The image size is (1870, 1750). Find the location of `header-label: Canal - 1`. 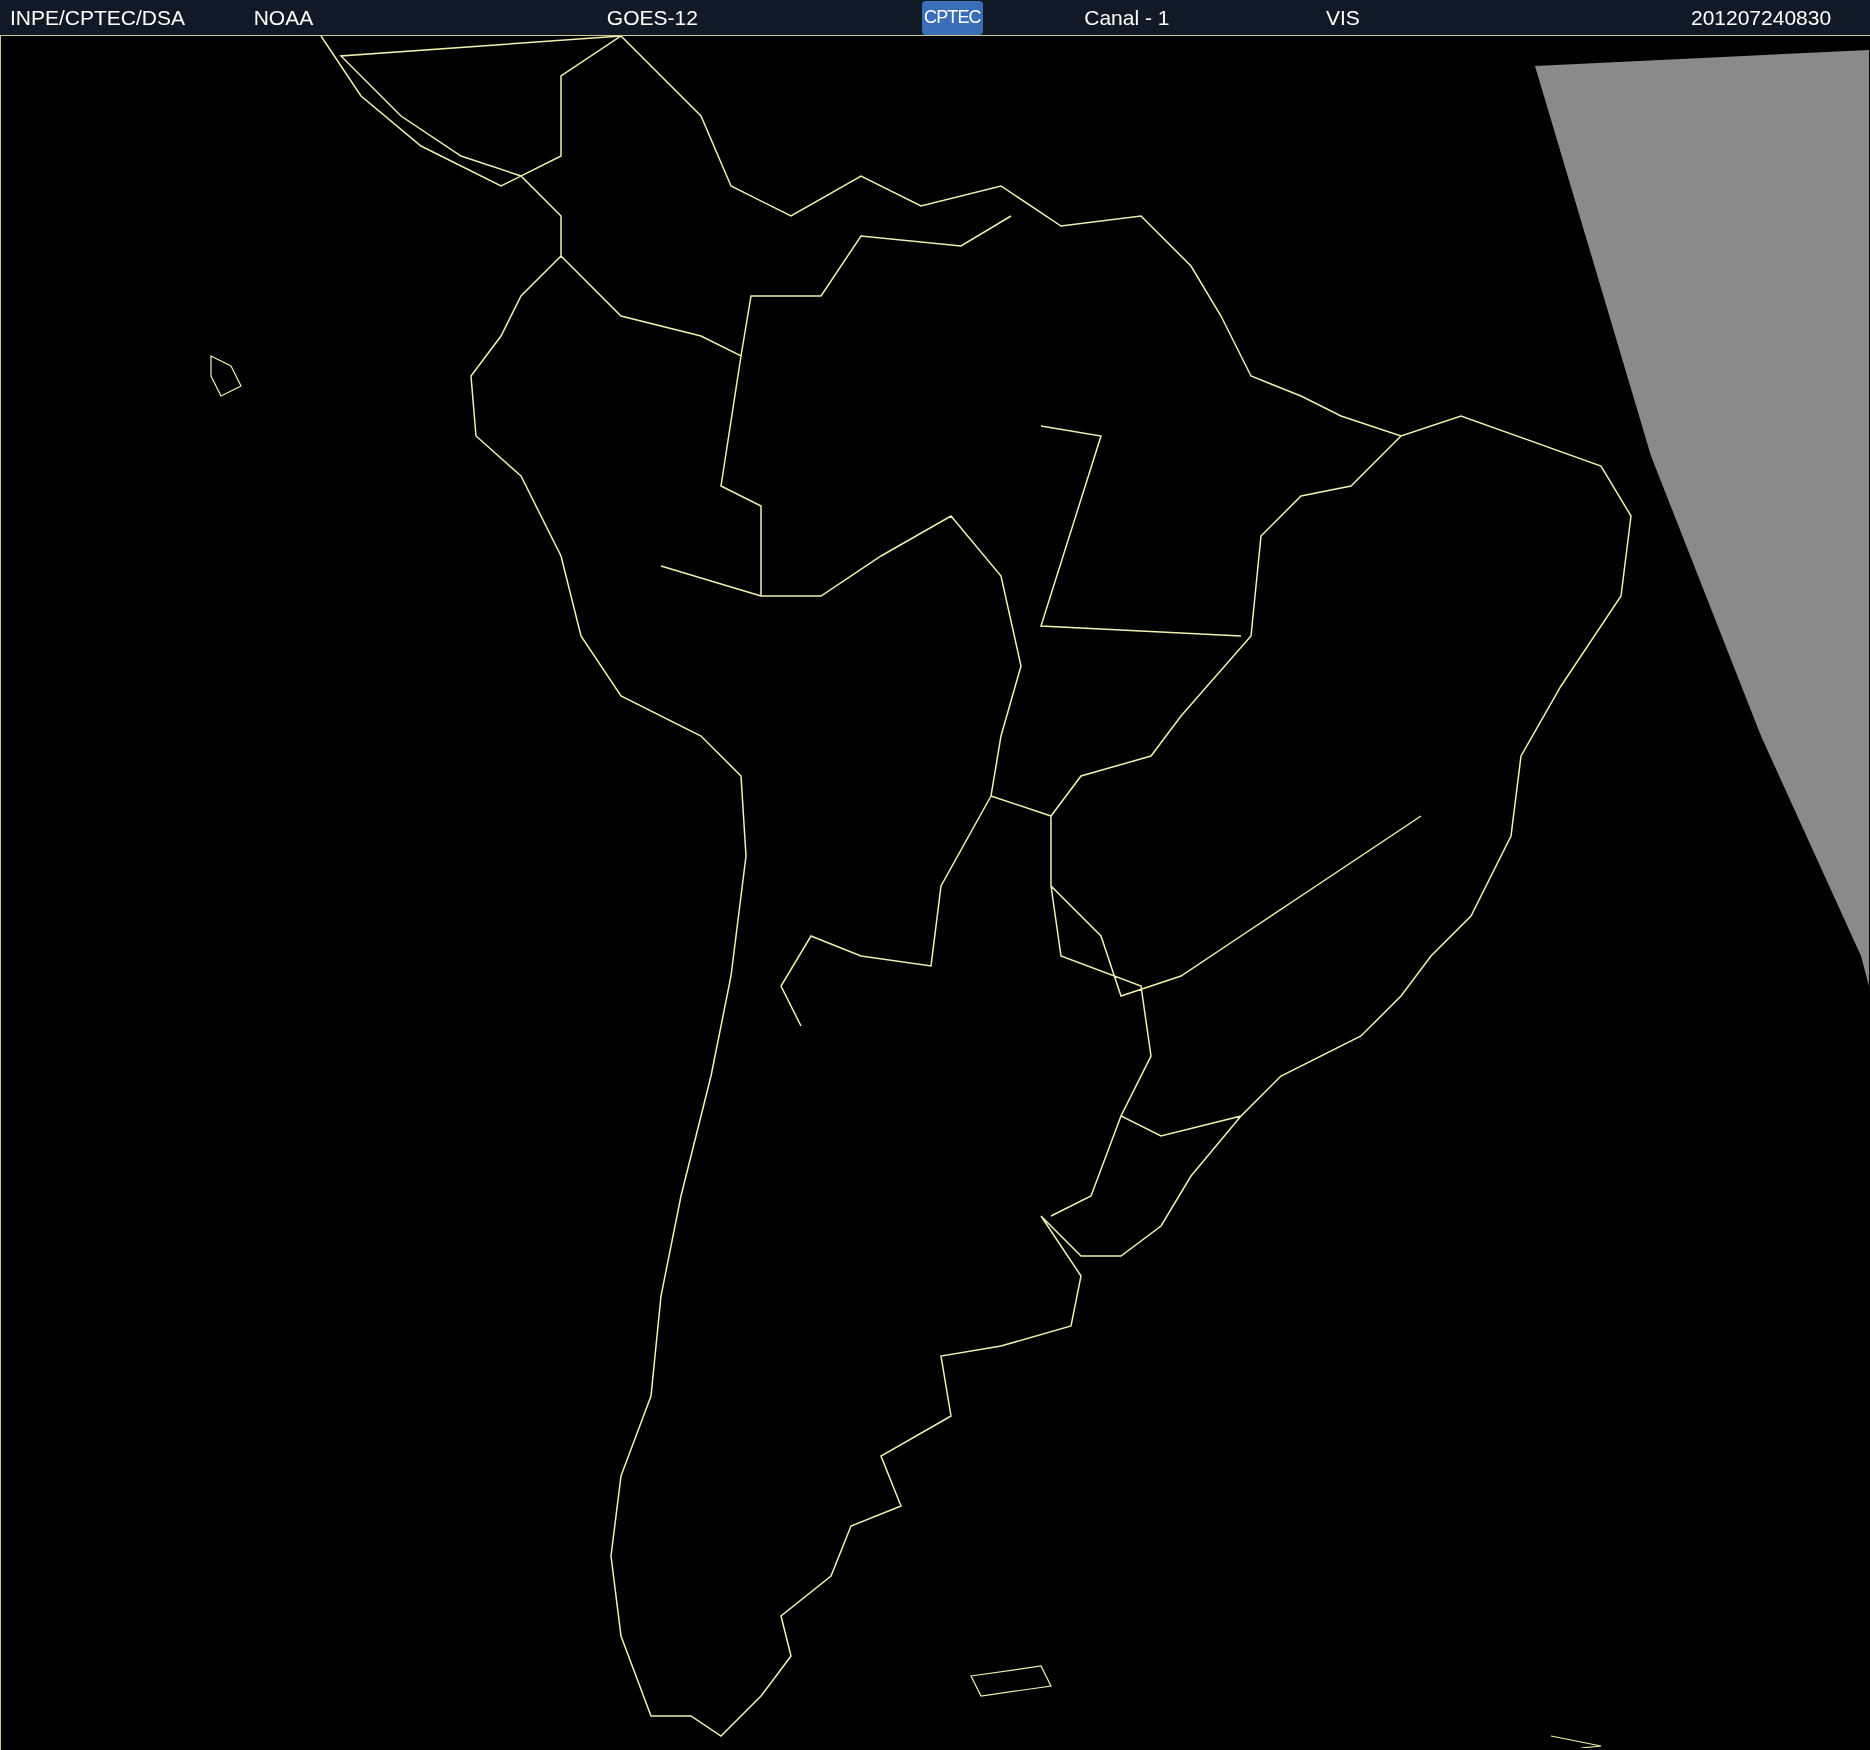

header-label: Canal - 1 is located at coordinates (1127, 17).